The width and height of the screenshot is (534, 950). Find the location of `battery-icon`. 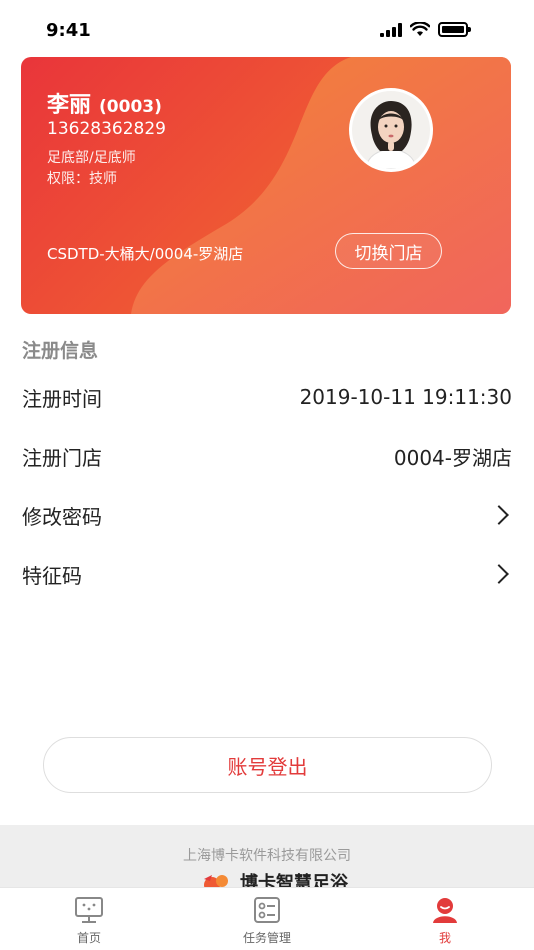

battery-icon is located at coordinates (454, 29).